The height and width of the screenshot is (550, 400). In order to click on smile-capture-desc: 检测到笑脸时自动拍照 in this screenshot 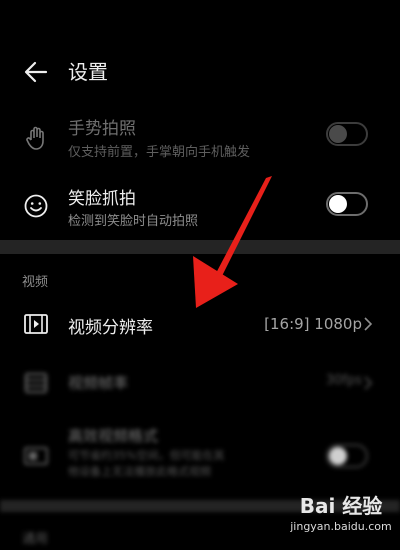, I will do `click(133, 221)`.